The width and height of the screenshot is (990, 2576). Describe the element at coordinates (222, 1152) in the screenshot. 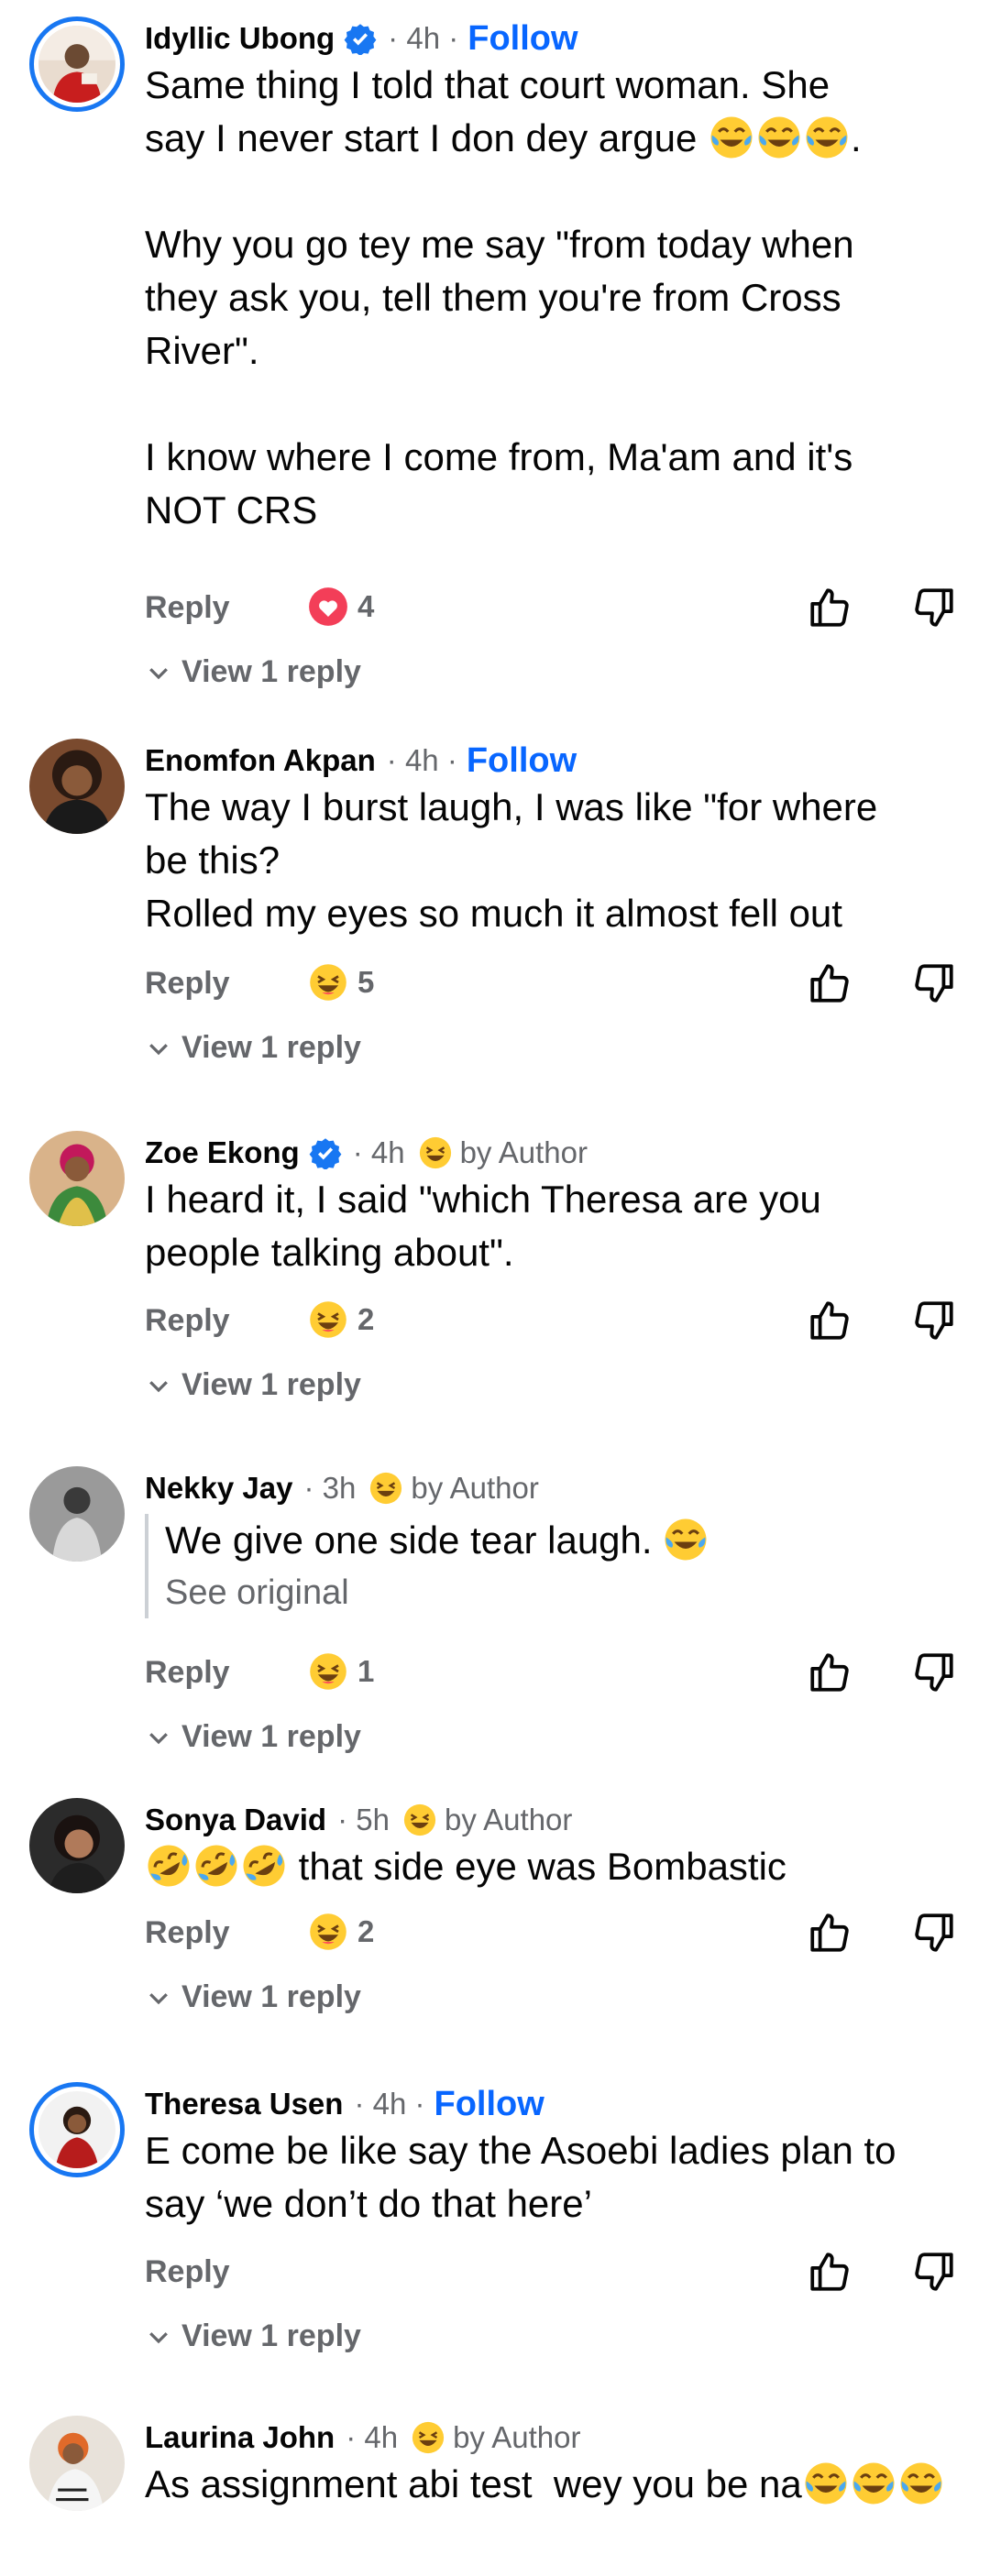

I see `author-name: Zoe Ekong` at that location.